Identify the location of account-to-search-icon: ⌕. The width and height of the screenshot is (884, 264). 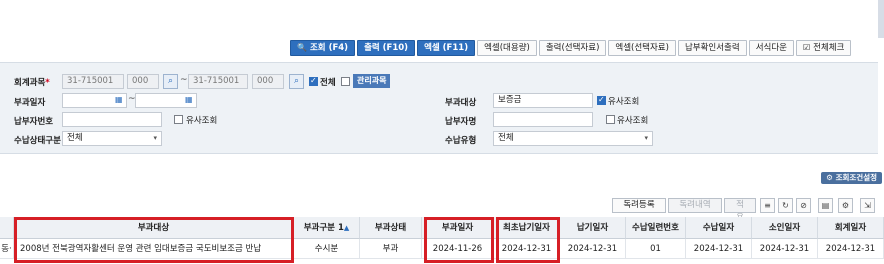
(296, 81).